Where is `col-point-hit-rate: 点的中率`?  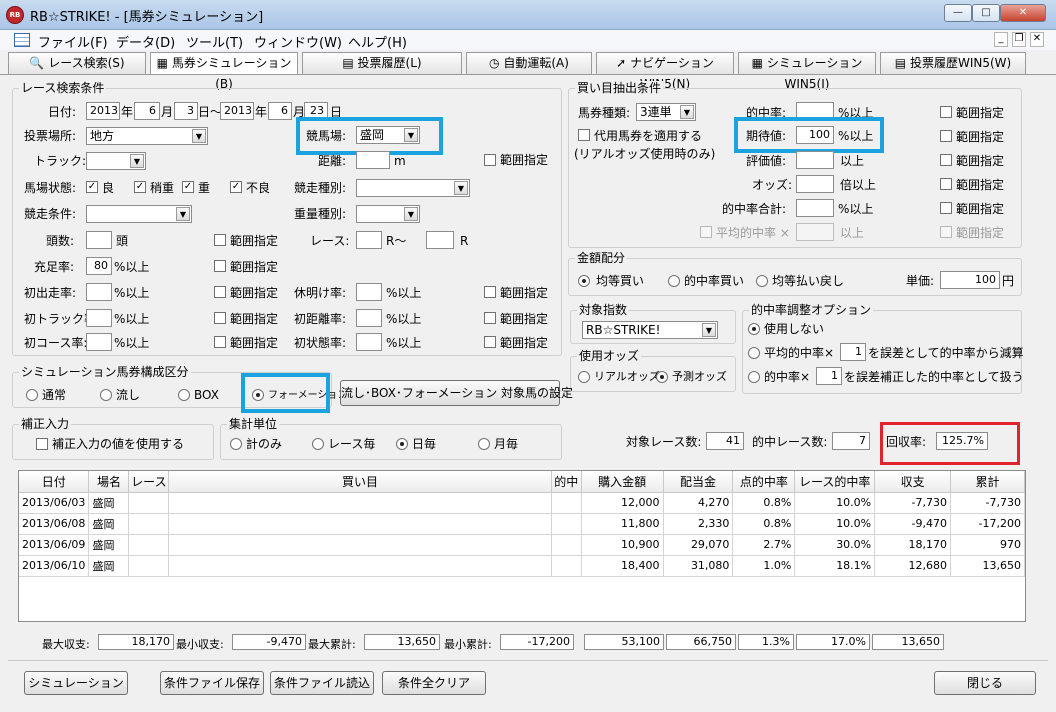
col-point-hit-rate: 点的中率 is located at coordinates (764, 482).